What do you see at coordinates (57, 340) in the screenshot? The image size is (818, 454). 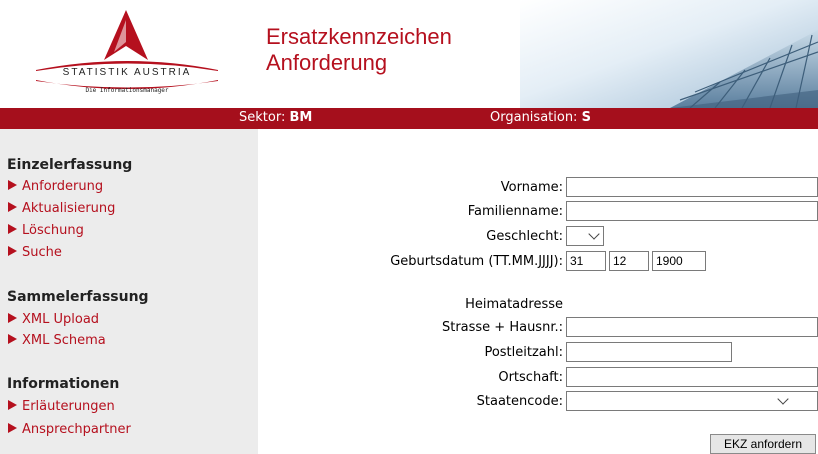 I see `sidebar-item-xml-schema: XML Schema` at bounding box center [57, 340].